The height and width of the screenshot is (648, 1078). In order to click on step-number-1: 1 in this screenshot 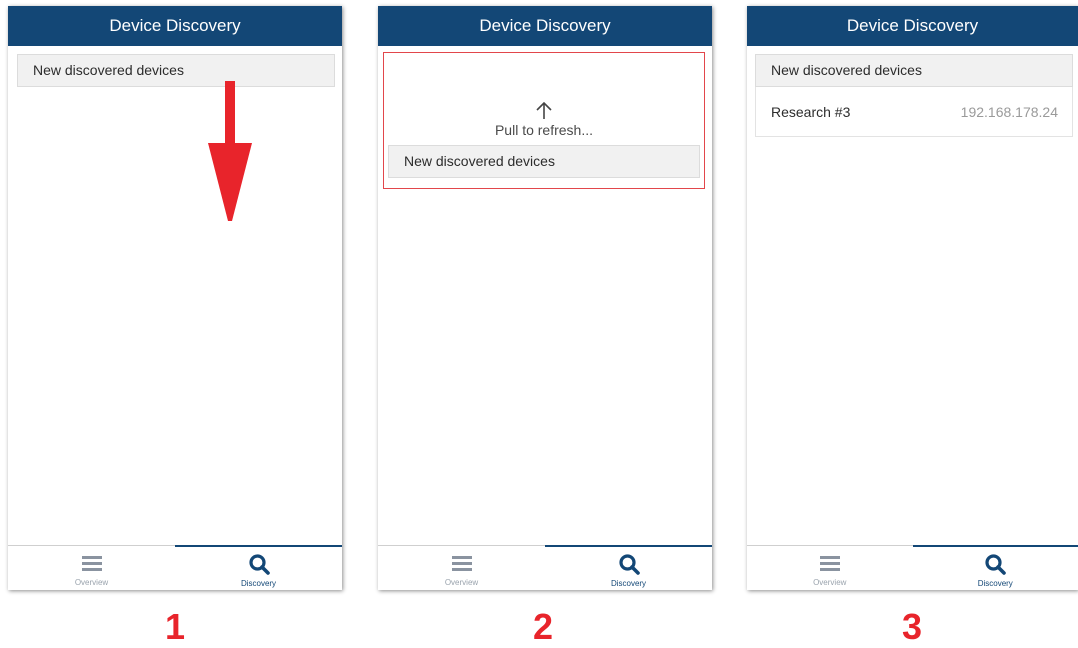, I will do `click(175, 627)`.